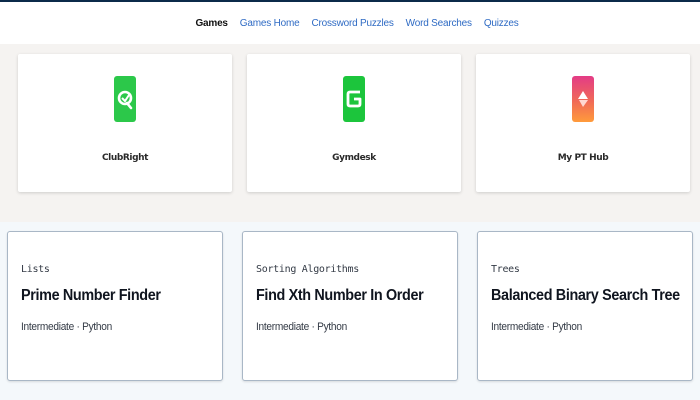  Describe the element at coordinates (354, 99) in the screenshot. I see `gymdesk-logo-icon` at that location.